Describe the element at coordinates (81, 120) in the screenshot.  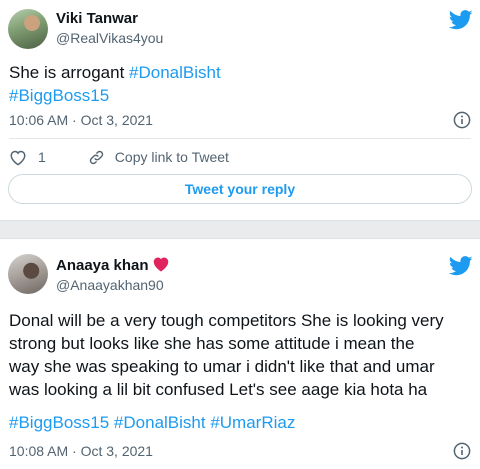
I see `tweet-timestamp: 10:06 AM · Oct 3, 2021` at that location.